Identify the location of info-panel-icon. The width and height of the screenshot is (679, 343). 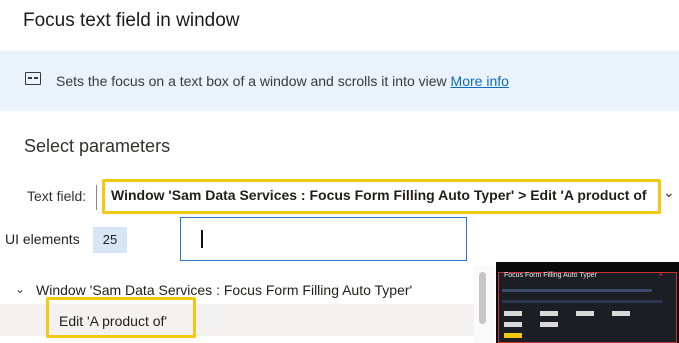
(33, 78).